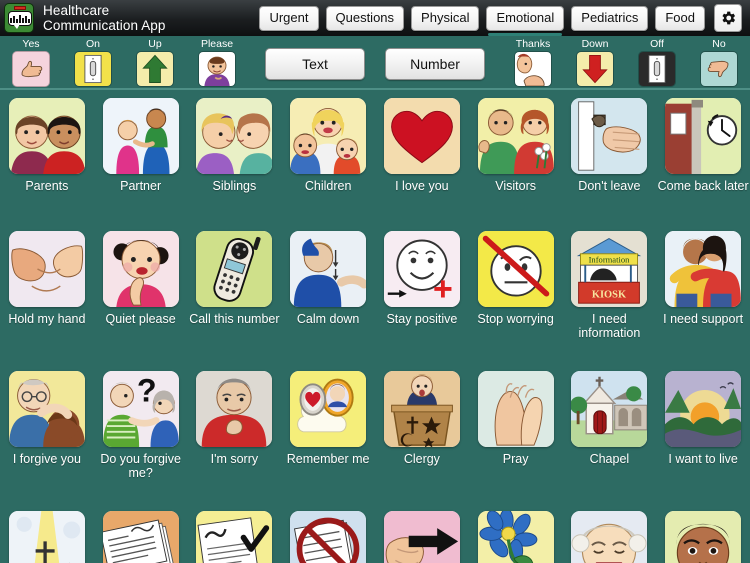 The height and width of the screenshot is (563, 750). Describe the element at coordinates (155, 69) in the screenshot. I see `up-arrow-icon` at that location.